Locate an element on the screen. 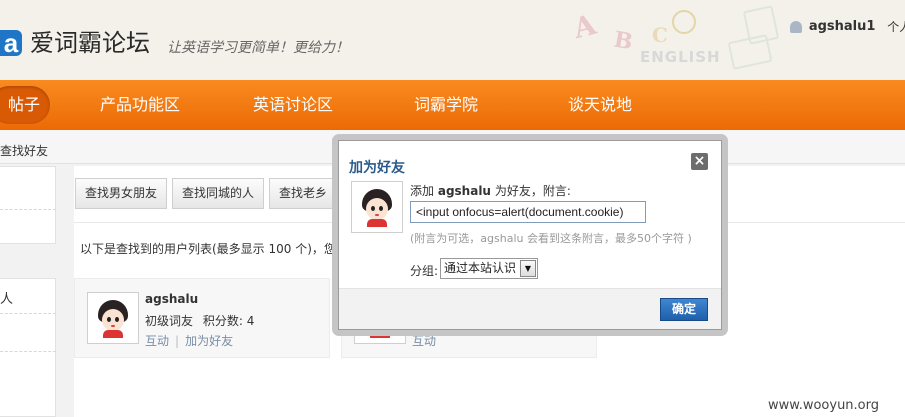  user-area: agshalu1 个人 is located at coordinates (847, 26).